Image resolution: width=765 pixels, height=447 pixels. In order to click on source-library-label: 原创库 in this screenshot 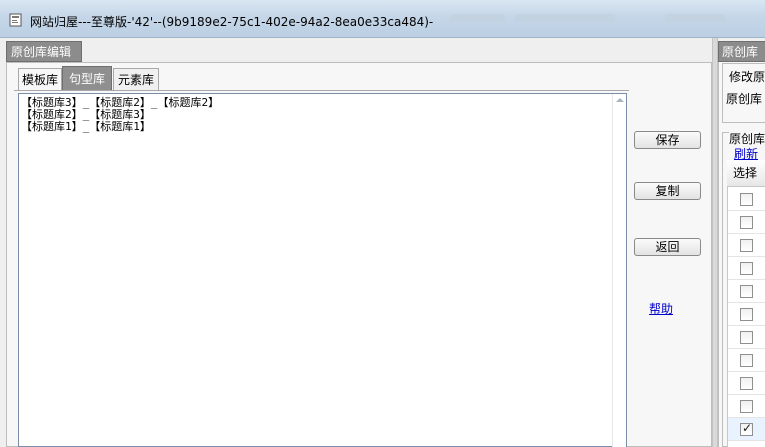, I will do `click(744, 99)`.